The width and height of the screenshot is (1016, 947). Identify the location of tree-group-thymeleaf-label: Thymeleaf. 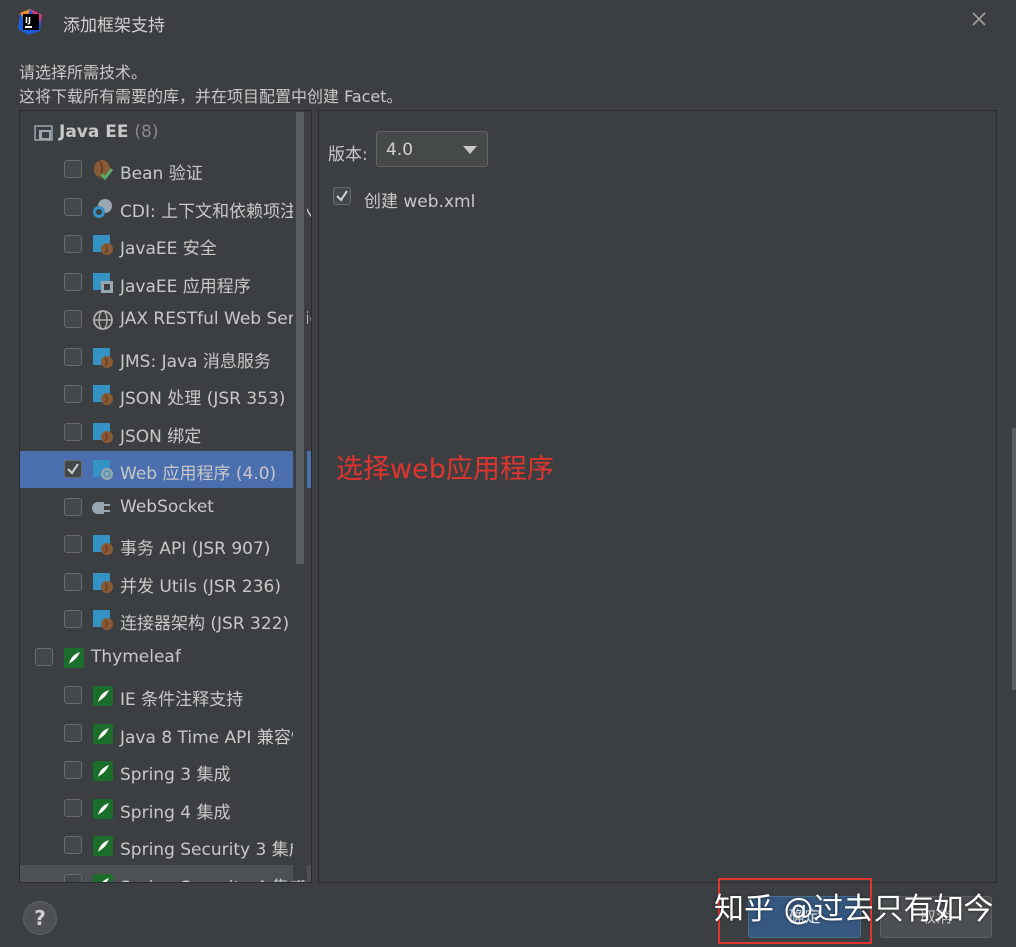
(136, 657).